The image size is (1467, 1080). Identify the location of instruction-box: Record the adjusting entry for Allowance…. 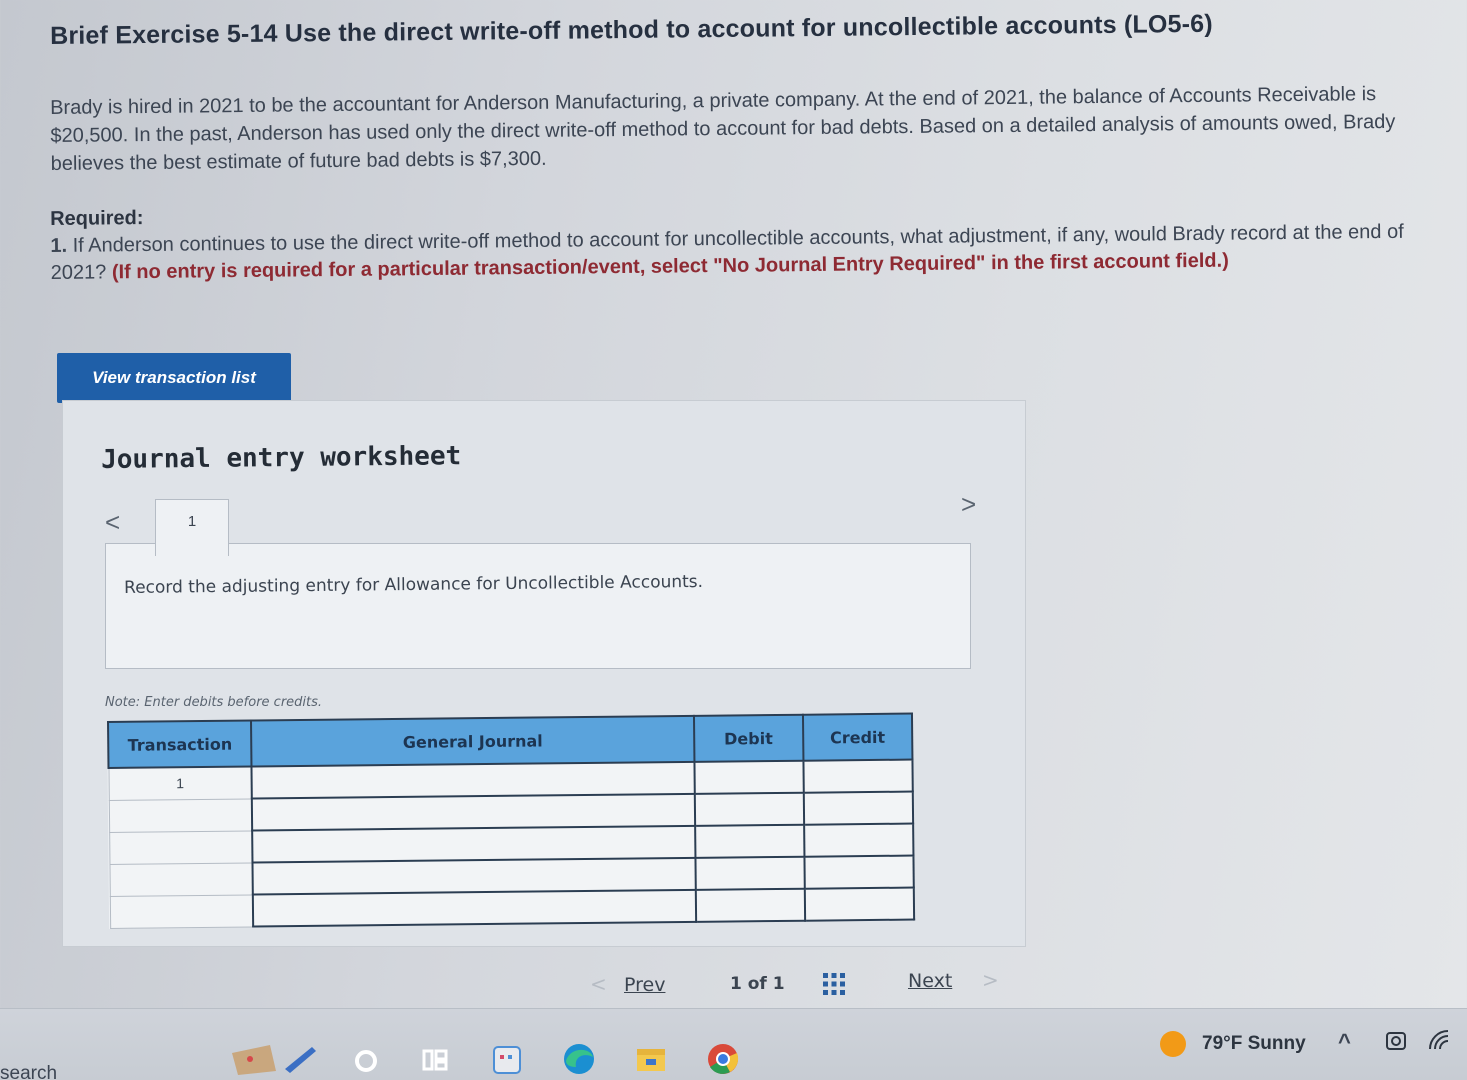
(538, 606).